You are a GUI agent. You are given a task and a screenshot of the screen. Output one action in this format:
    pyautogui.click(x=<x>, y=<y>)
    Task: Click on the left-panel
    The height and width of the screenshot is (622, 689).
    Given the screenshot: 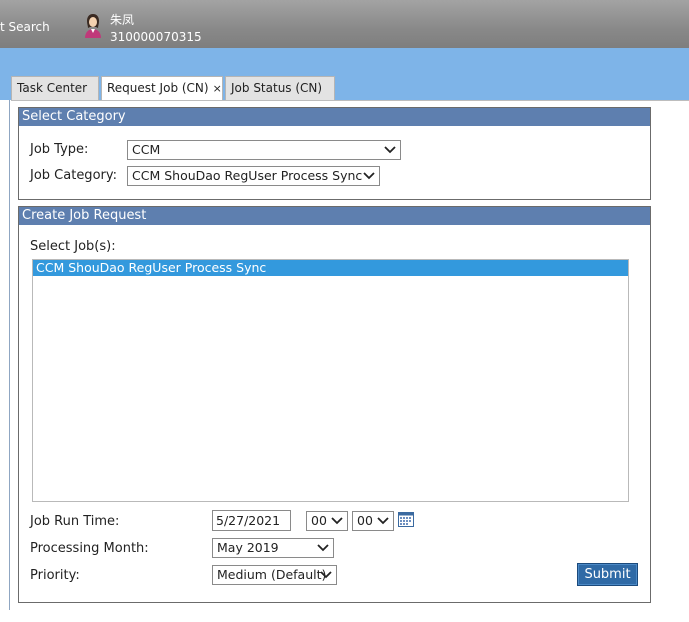 What is the action you would take?
    pyautogui.click(x=5, y=355)
    